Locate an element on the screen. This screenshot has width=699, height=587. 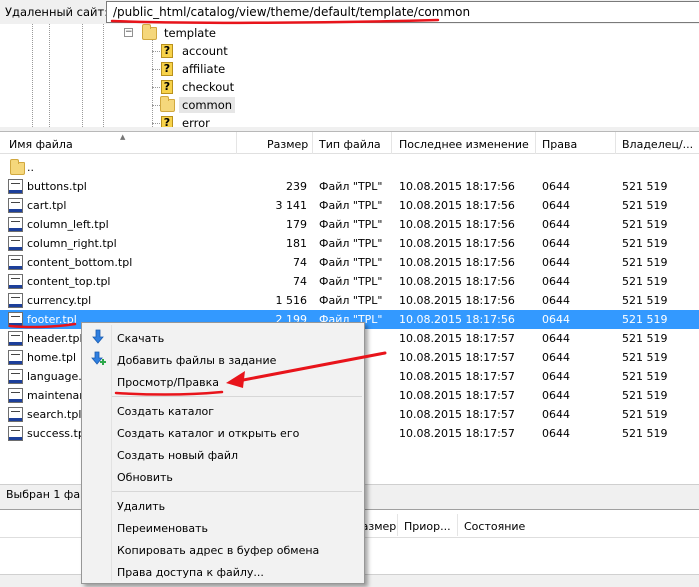
menu-item-add-to-queue: Добавить файлы в задание is located at coordinates (196, 360).